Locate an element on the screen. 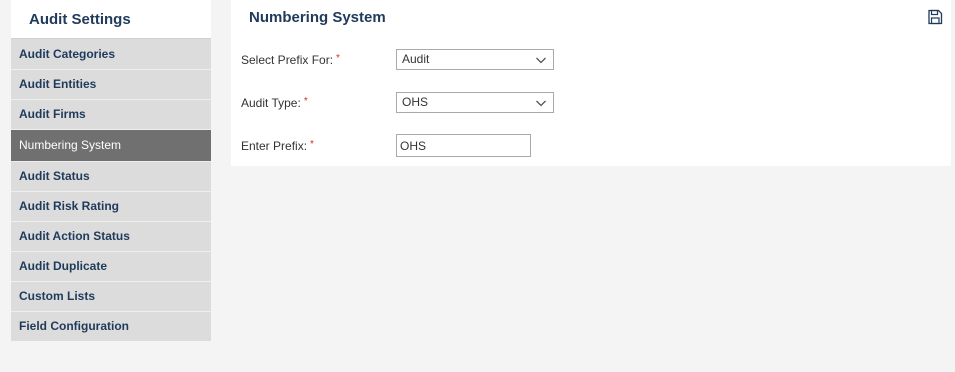  prefix-input is located at coordinates (463, 145).